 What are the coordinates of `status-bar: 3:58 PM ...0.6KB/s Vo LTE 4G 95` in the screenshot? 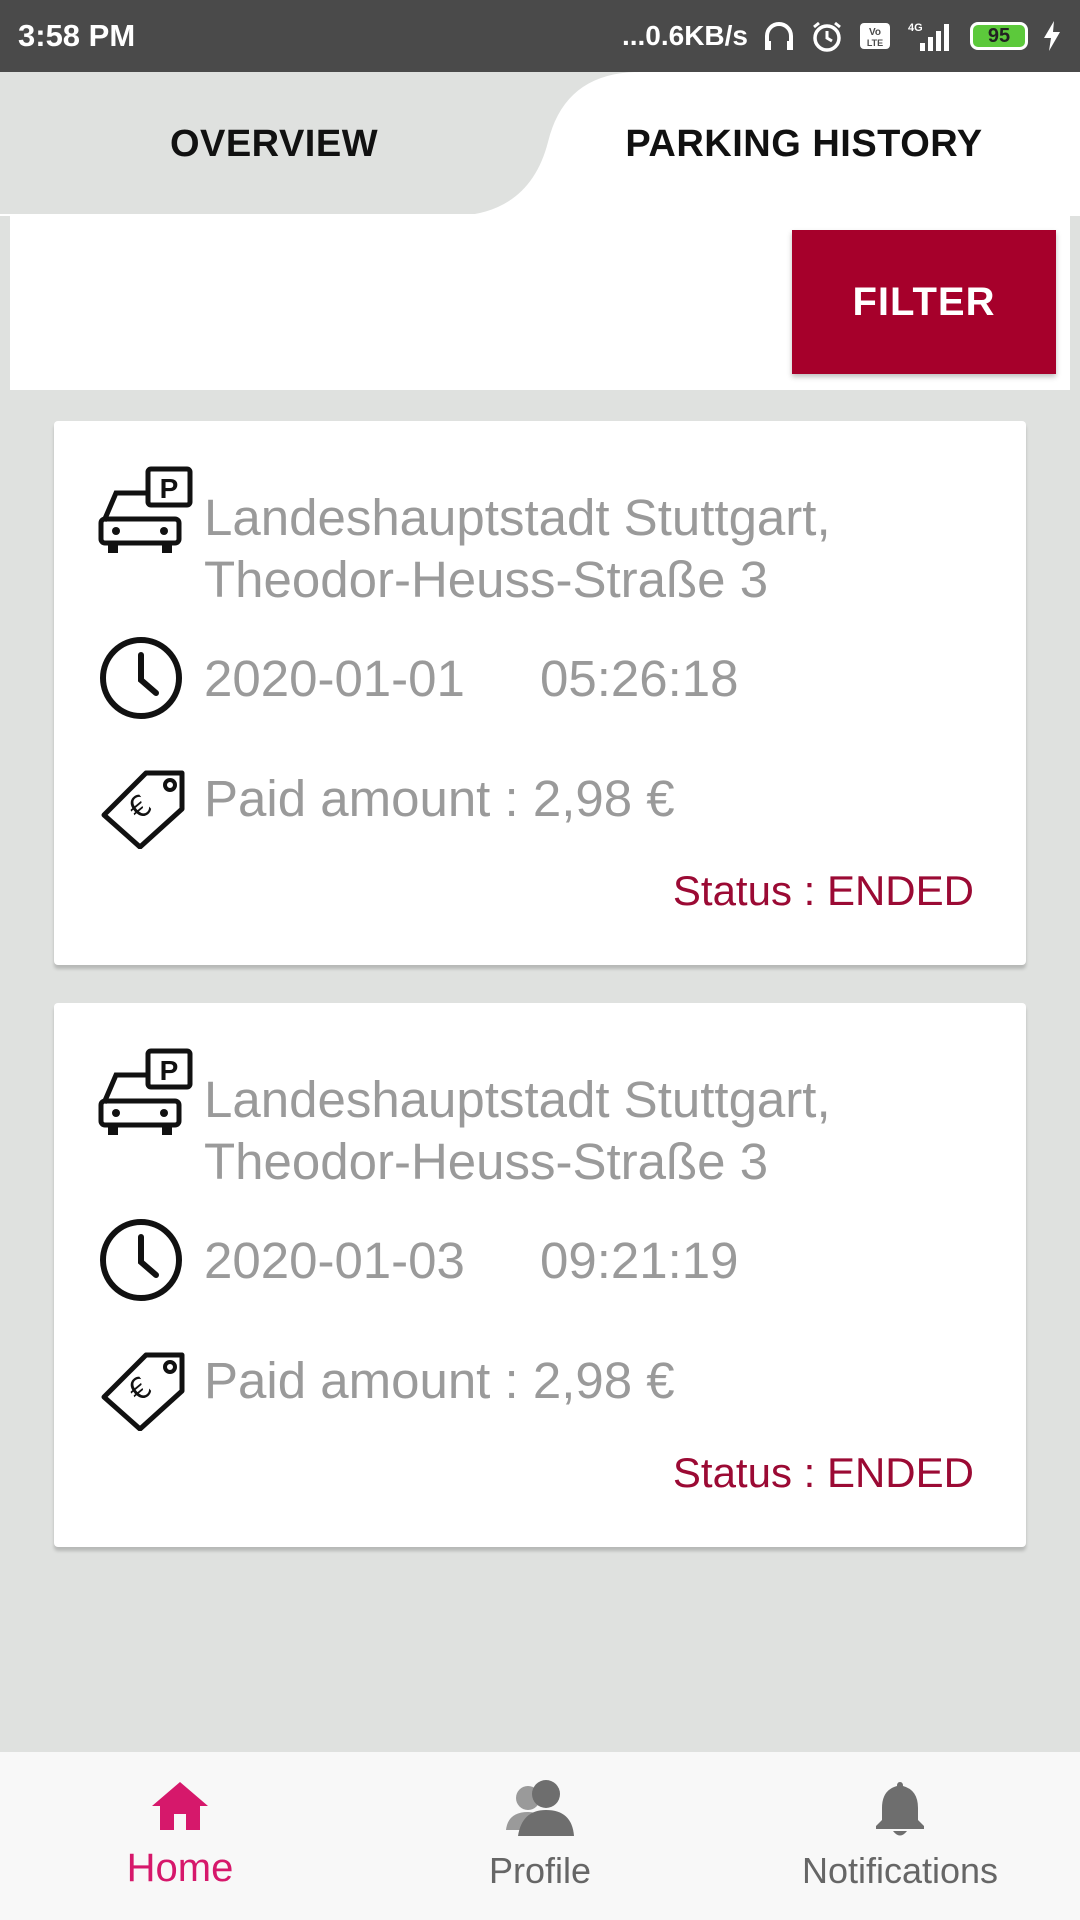 It's located at (540, 36).